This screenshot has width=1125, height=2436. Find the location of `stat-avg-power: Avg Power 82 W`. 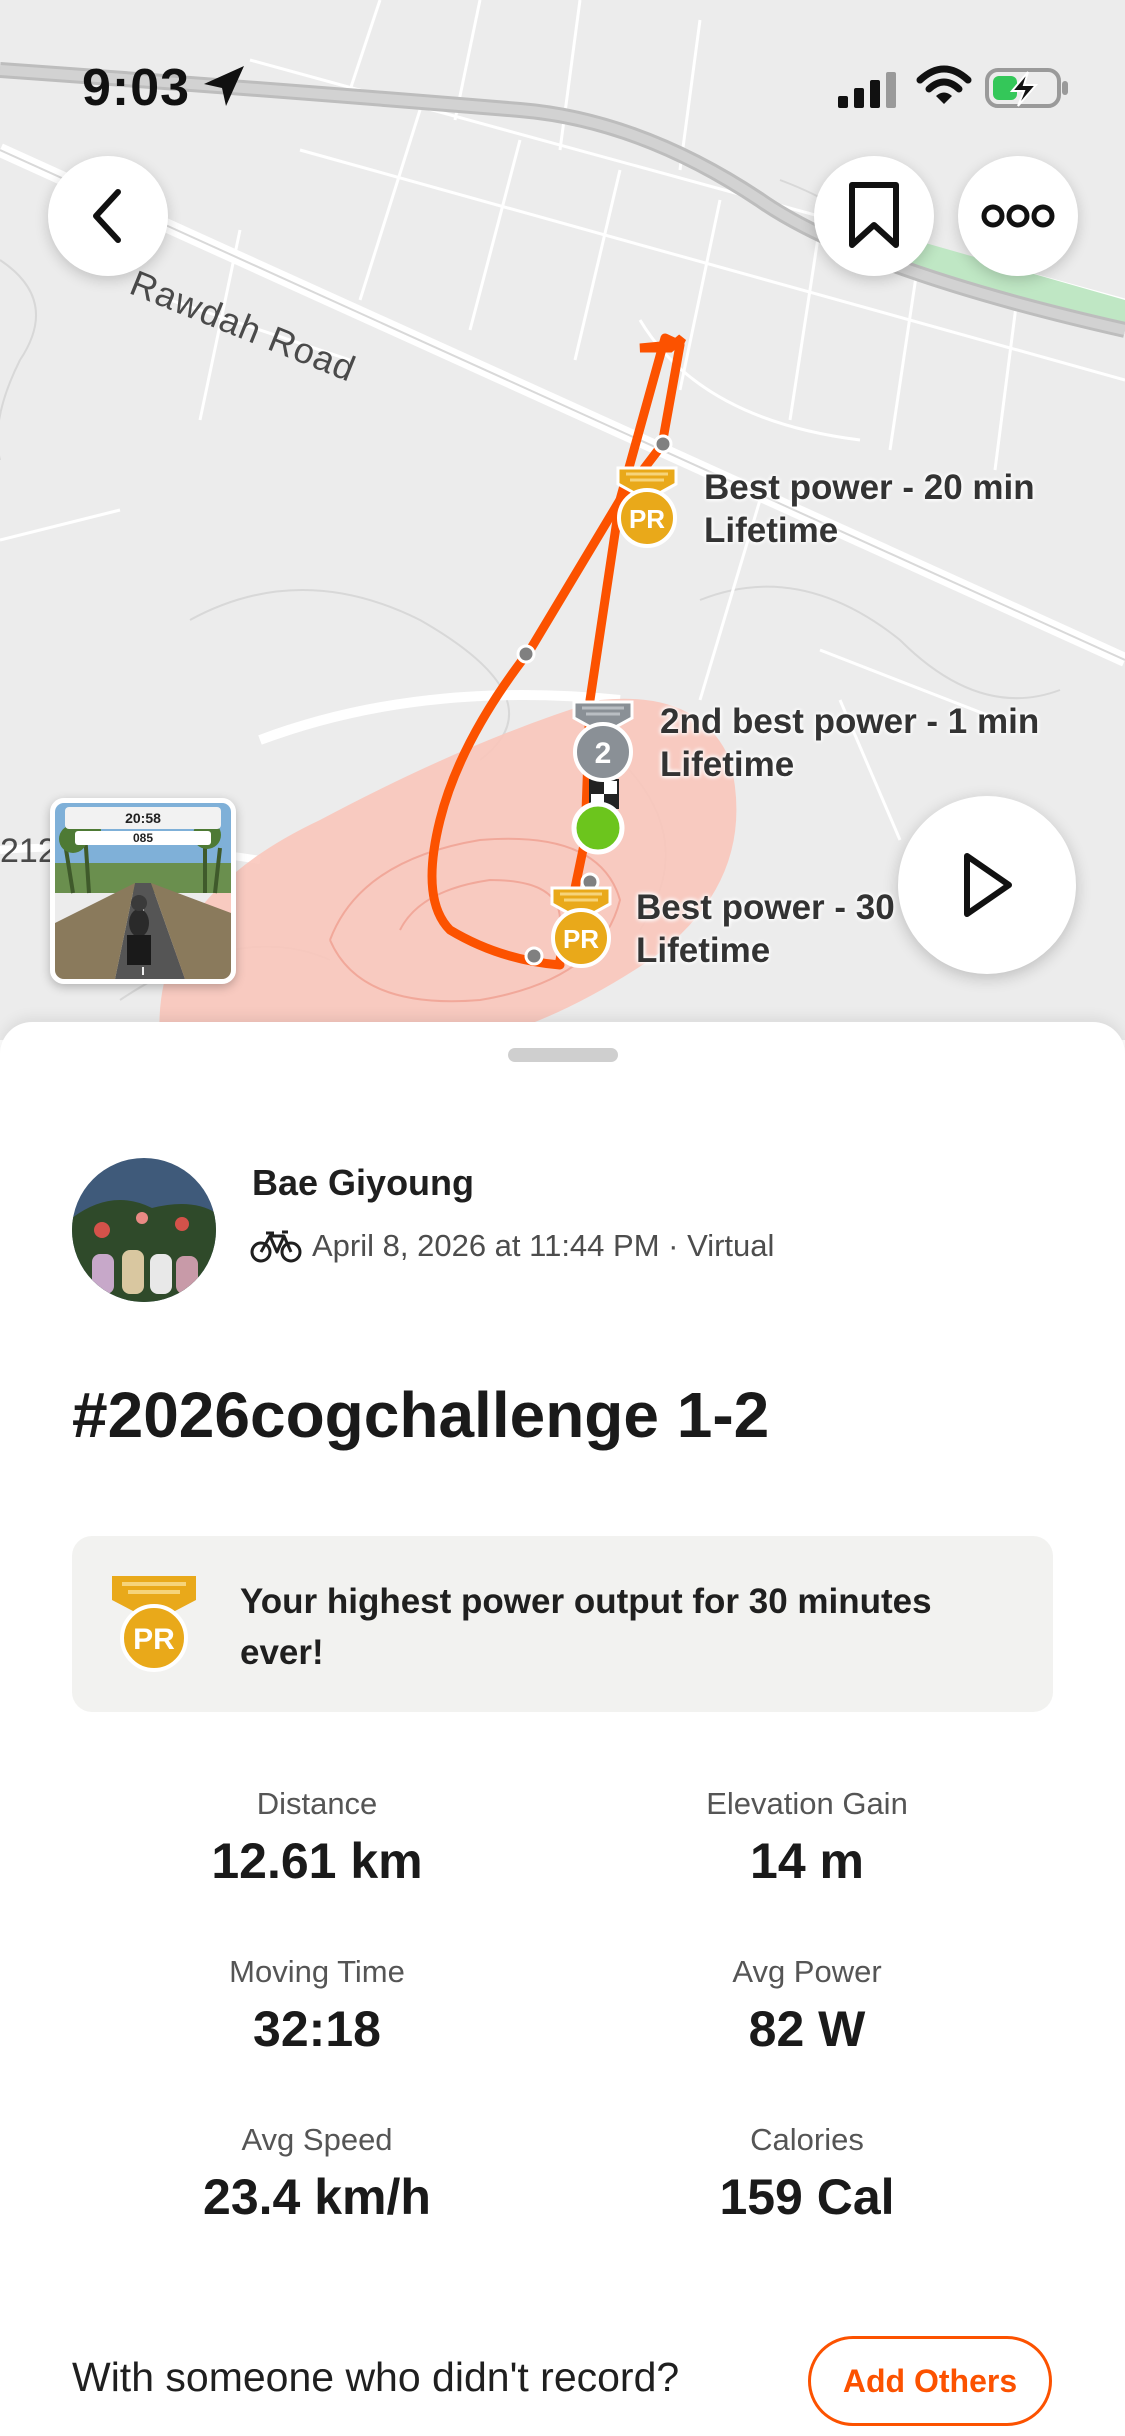

stat-avg-power: Avg Power 82 W is located at coordinates (807, 2006).